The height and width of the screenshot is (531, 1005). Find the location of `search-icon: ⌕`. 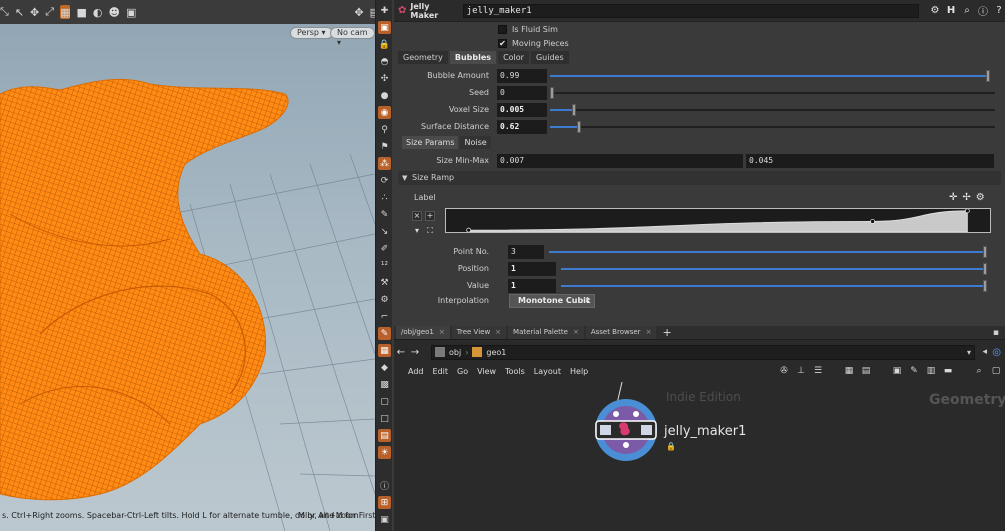

search-icon: ⌕ is located at coordinates (979, 371).